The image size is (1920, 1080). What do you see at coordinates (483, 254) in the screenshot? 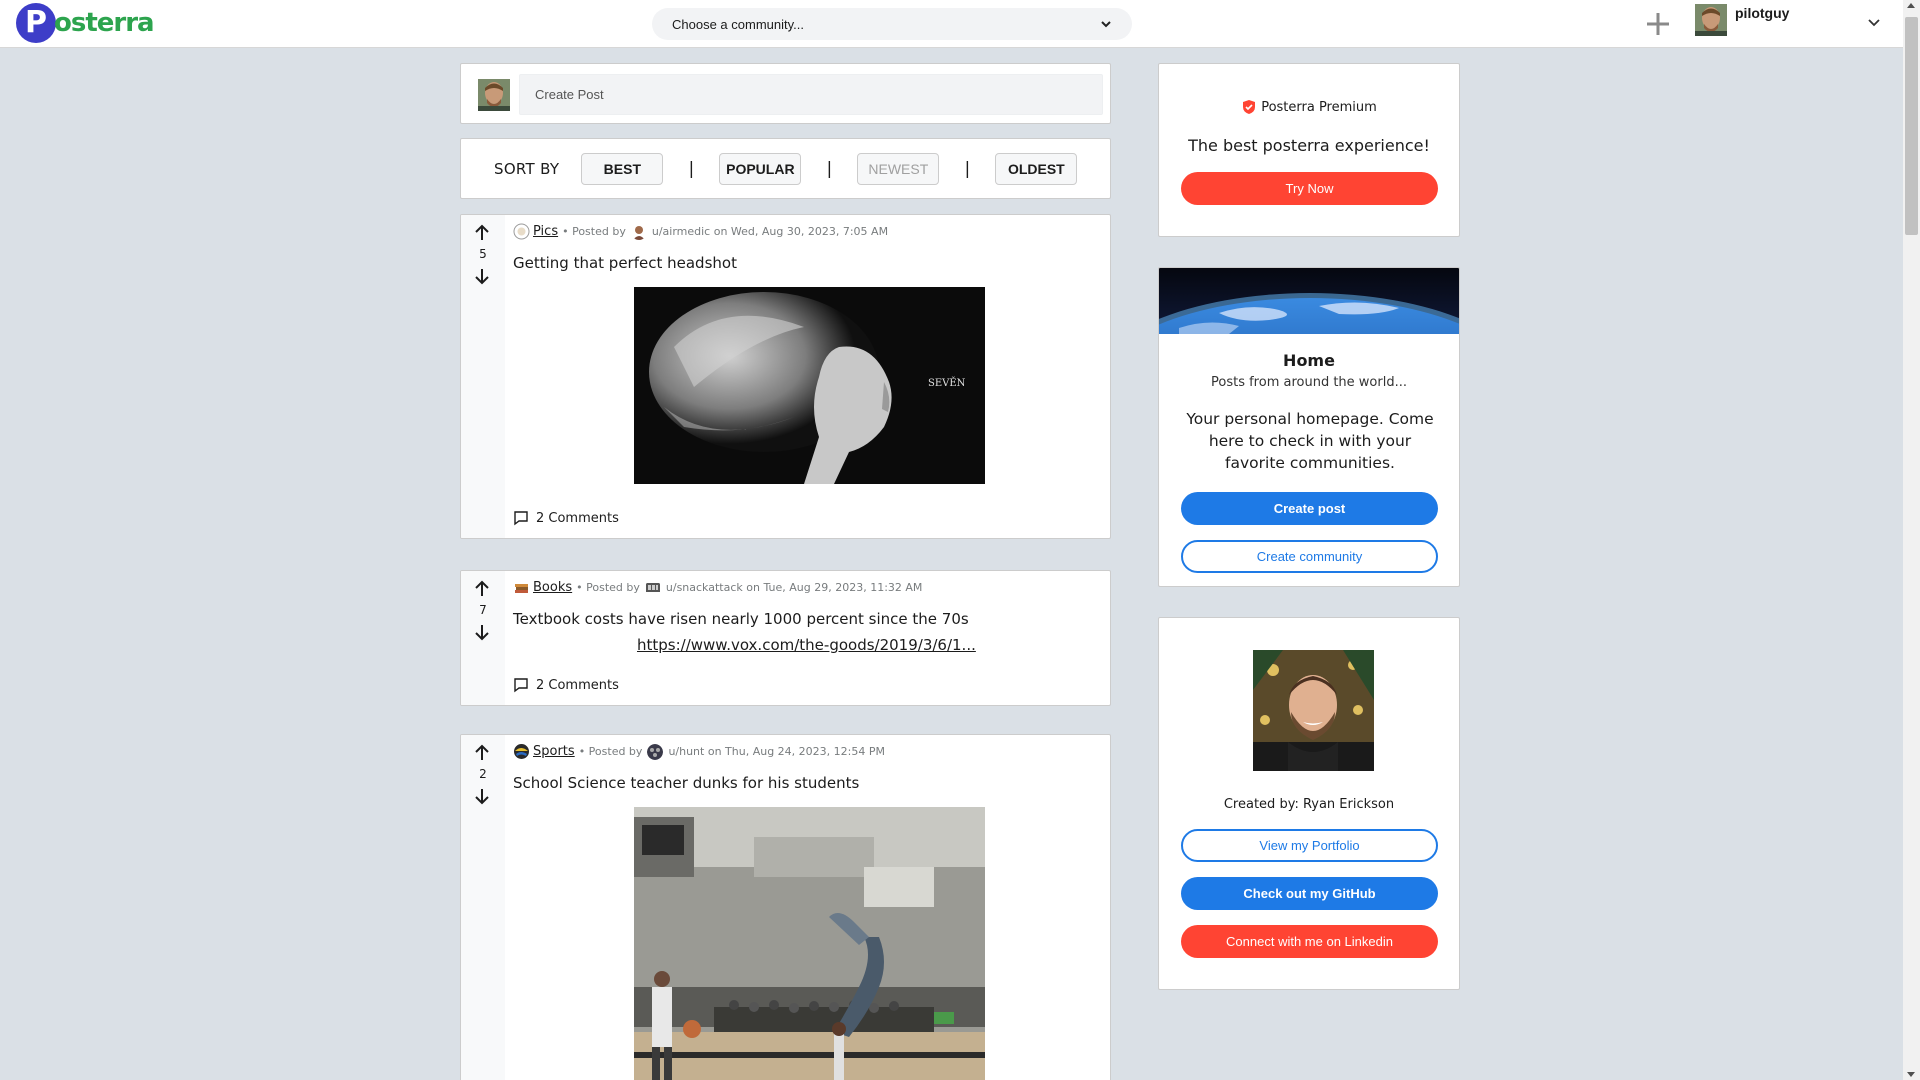
I see `vote-count: 5` at bounding box center [483, 254].